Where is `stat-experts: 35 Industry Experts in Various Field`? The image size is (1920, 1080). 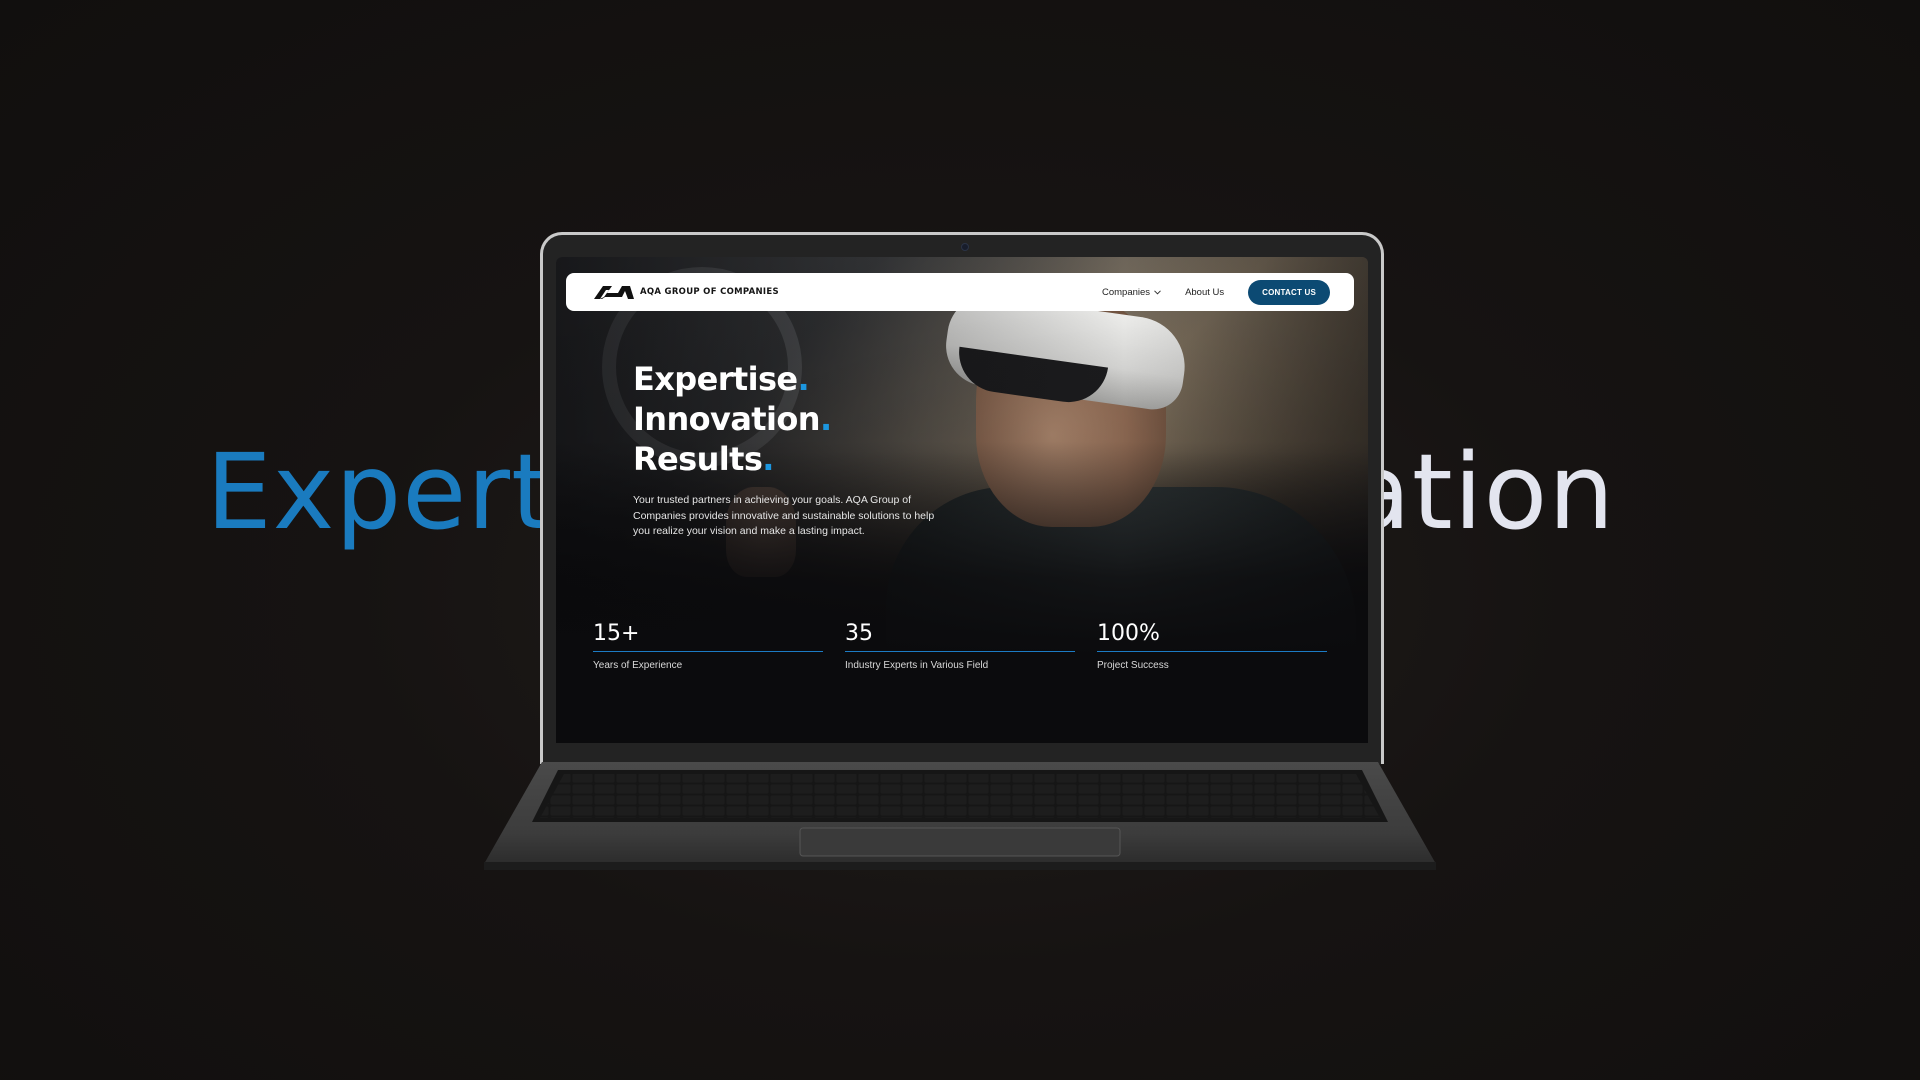
stat-experts: 35 Industry Experts in Various Field is located at coordinates (960, 646).